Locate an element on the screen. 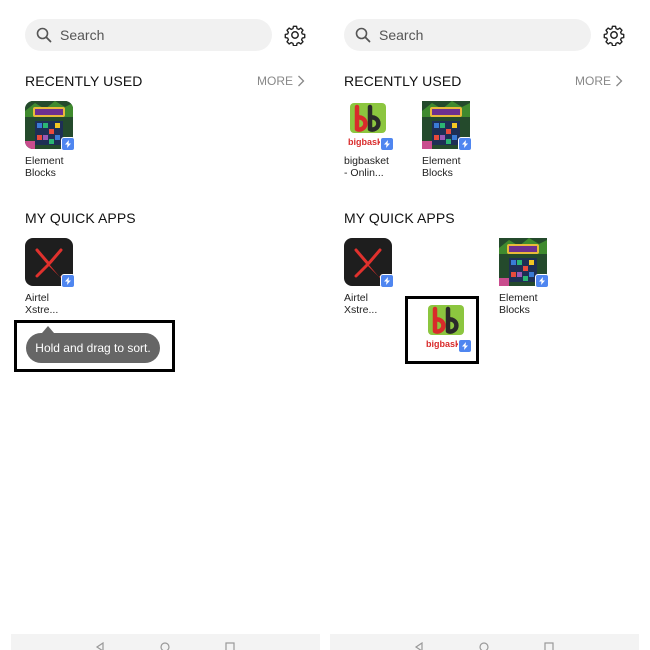  bigbasket-logo-text: bigbask is located at coordinates (365, 142).